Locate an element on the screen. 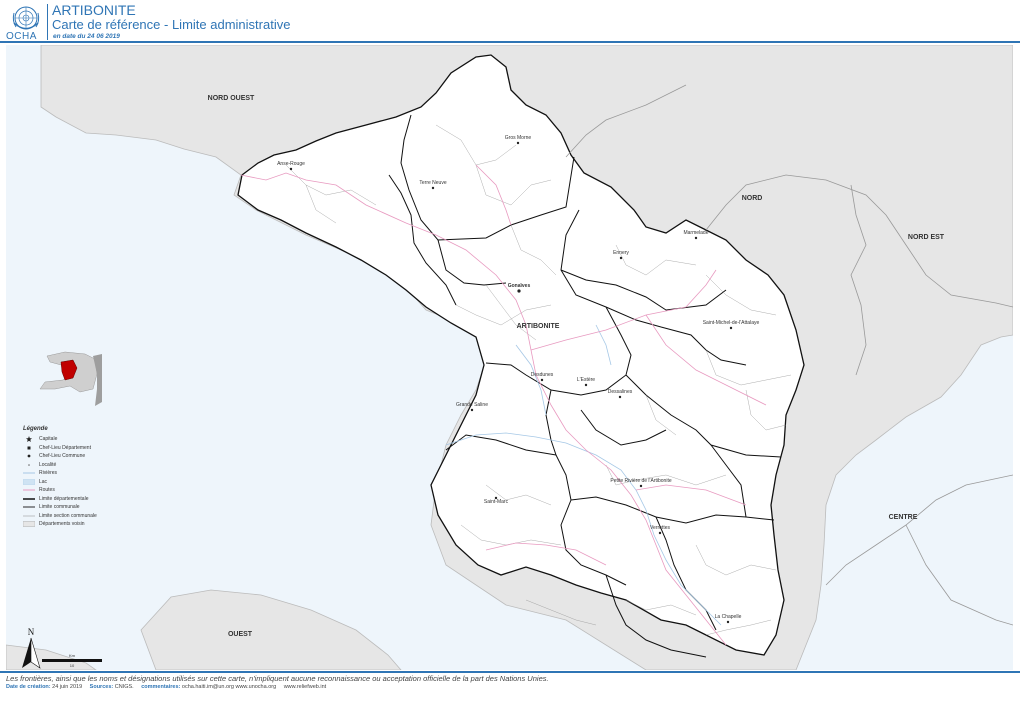  region-label-artibonite: ARTIBONITE is located at coordinates (538, 326).